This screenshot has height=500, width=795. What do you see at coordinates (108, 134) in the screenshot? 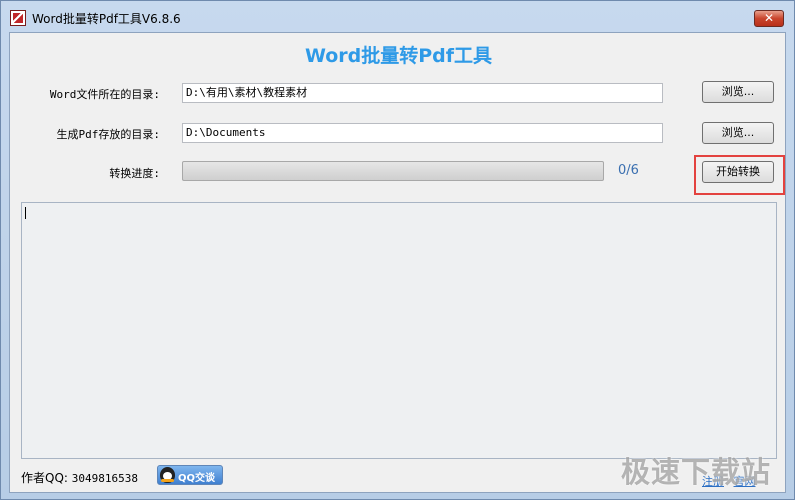
I see `output-dir-label: 生成Pdf存放的目录:` at bounding box center [108, 134].